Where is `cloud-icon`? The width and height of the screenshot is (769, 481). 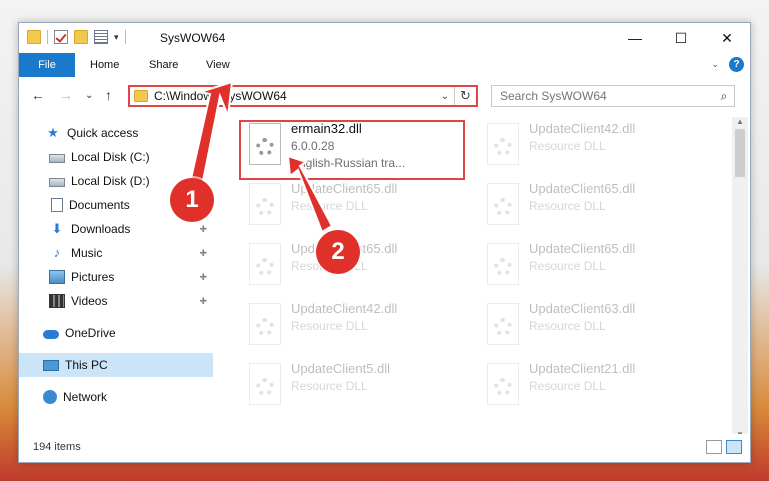 cloud-icon is located at coordinates (51, 334).